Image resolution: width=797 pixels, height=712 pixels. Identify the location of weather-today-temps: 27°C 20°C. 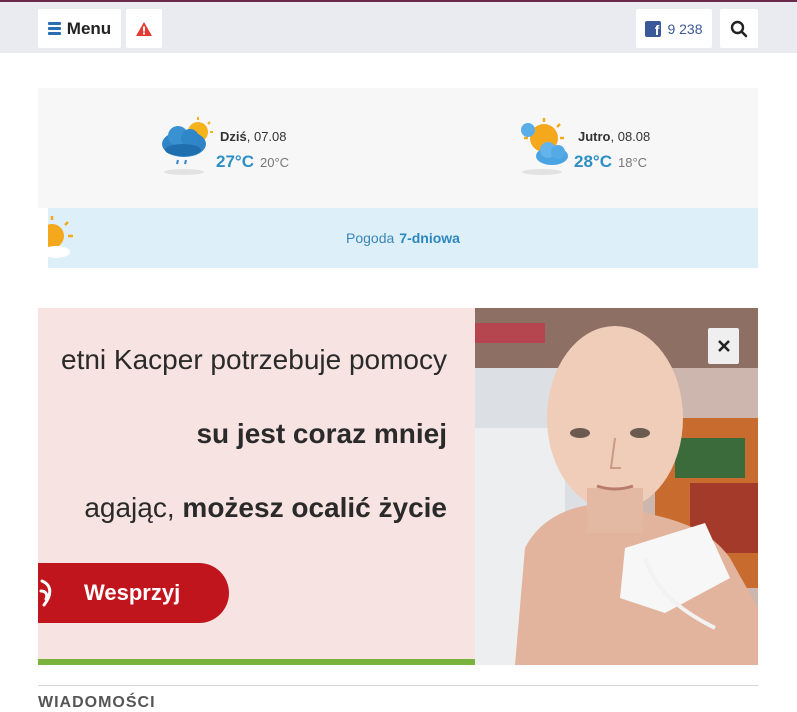
(252, 162).